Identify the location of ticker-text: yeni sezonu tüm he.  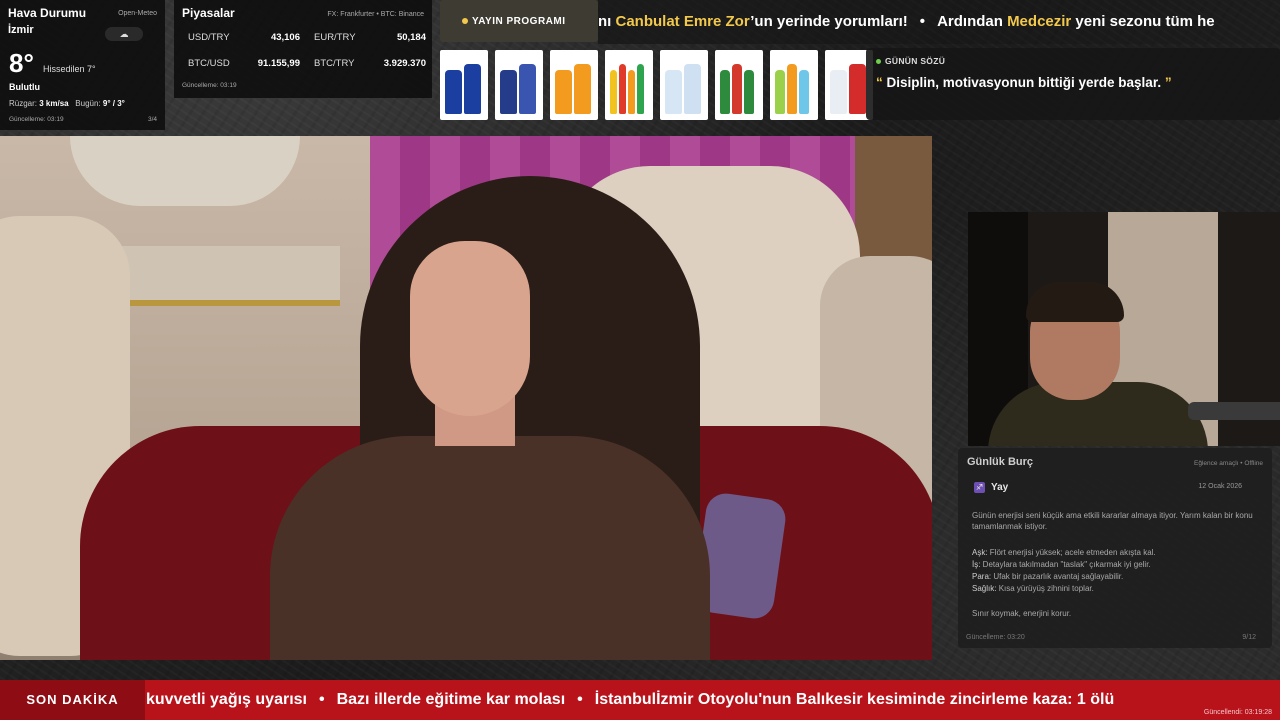
(1143, 21).